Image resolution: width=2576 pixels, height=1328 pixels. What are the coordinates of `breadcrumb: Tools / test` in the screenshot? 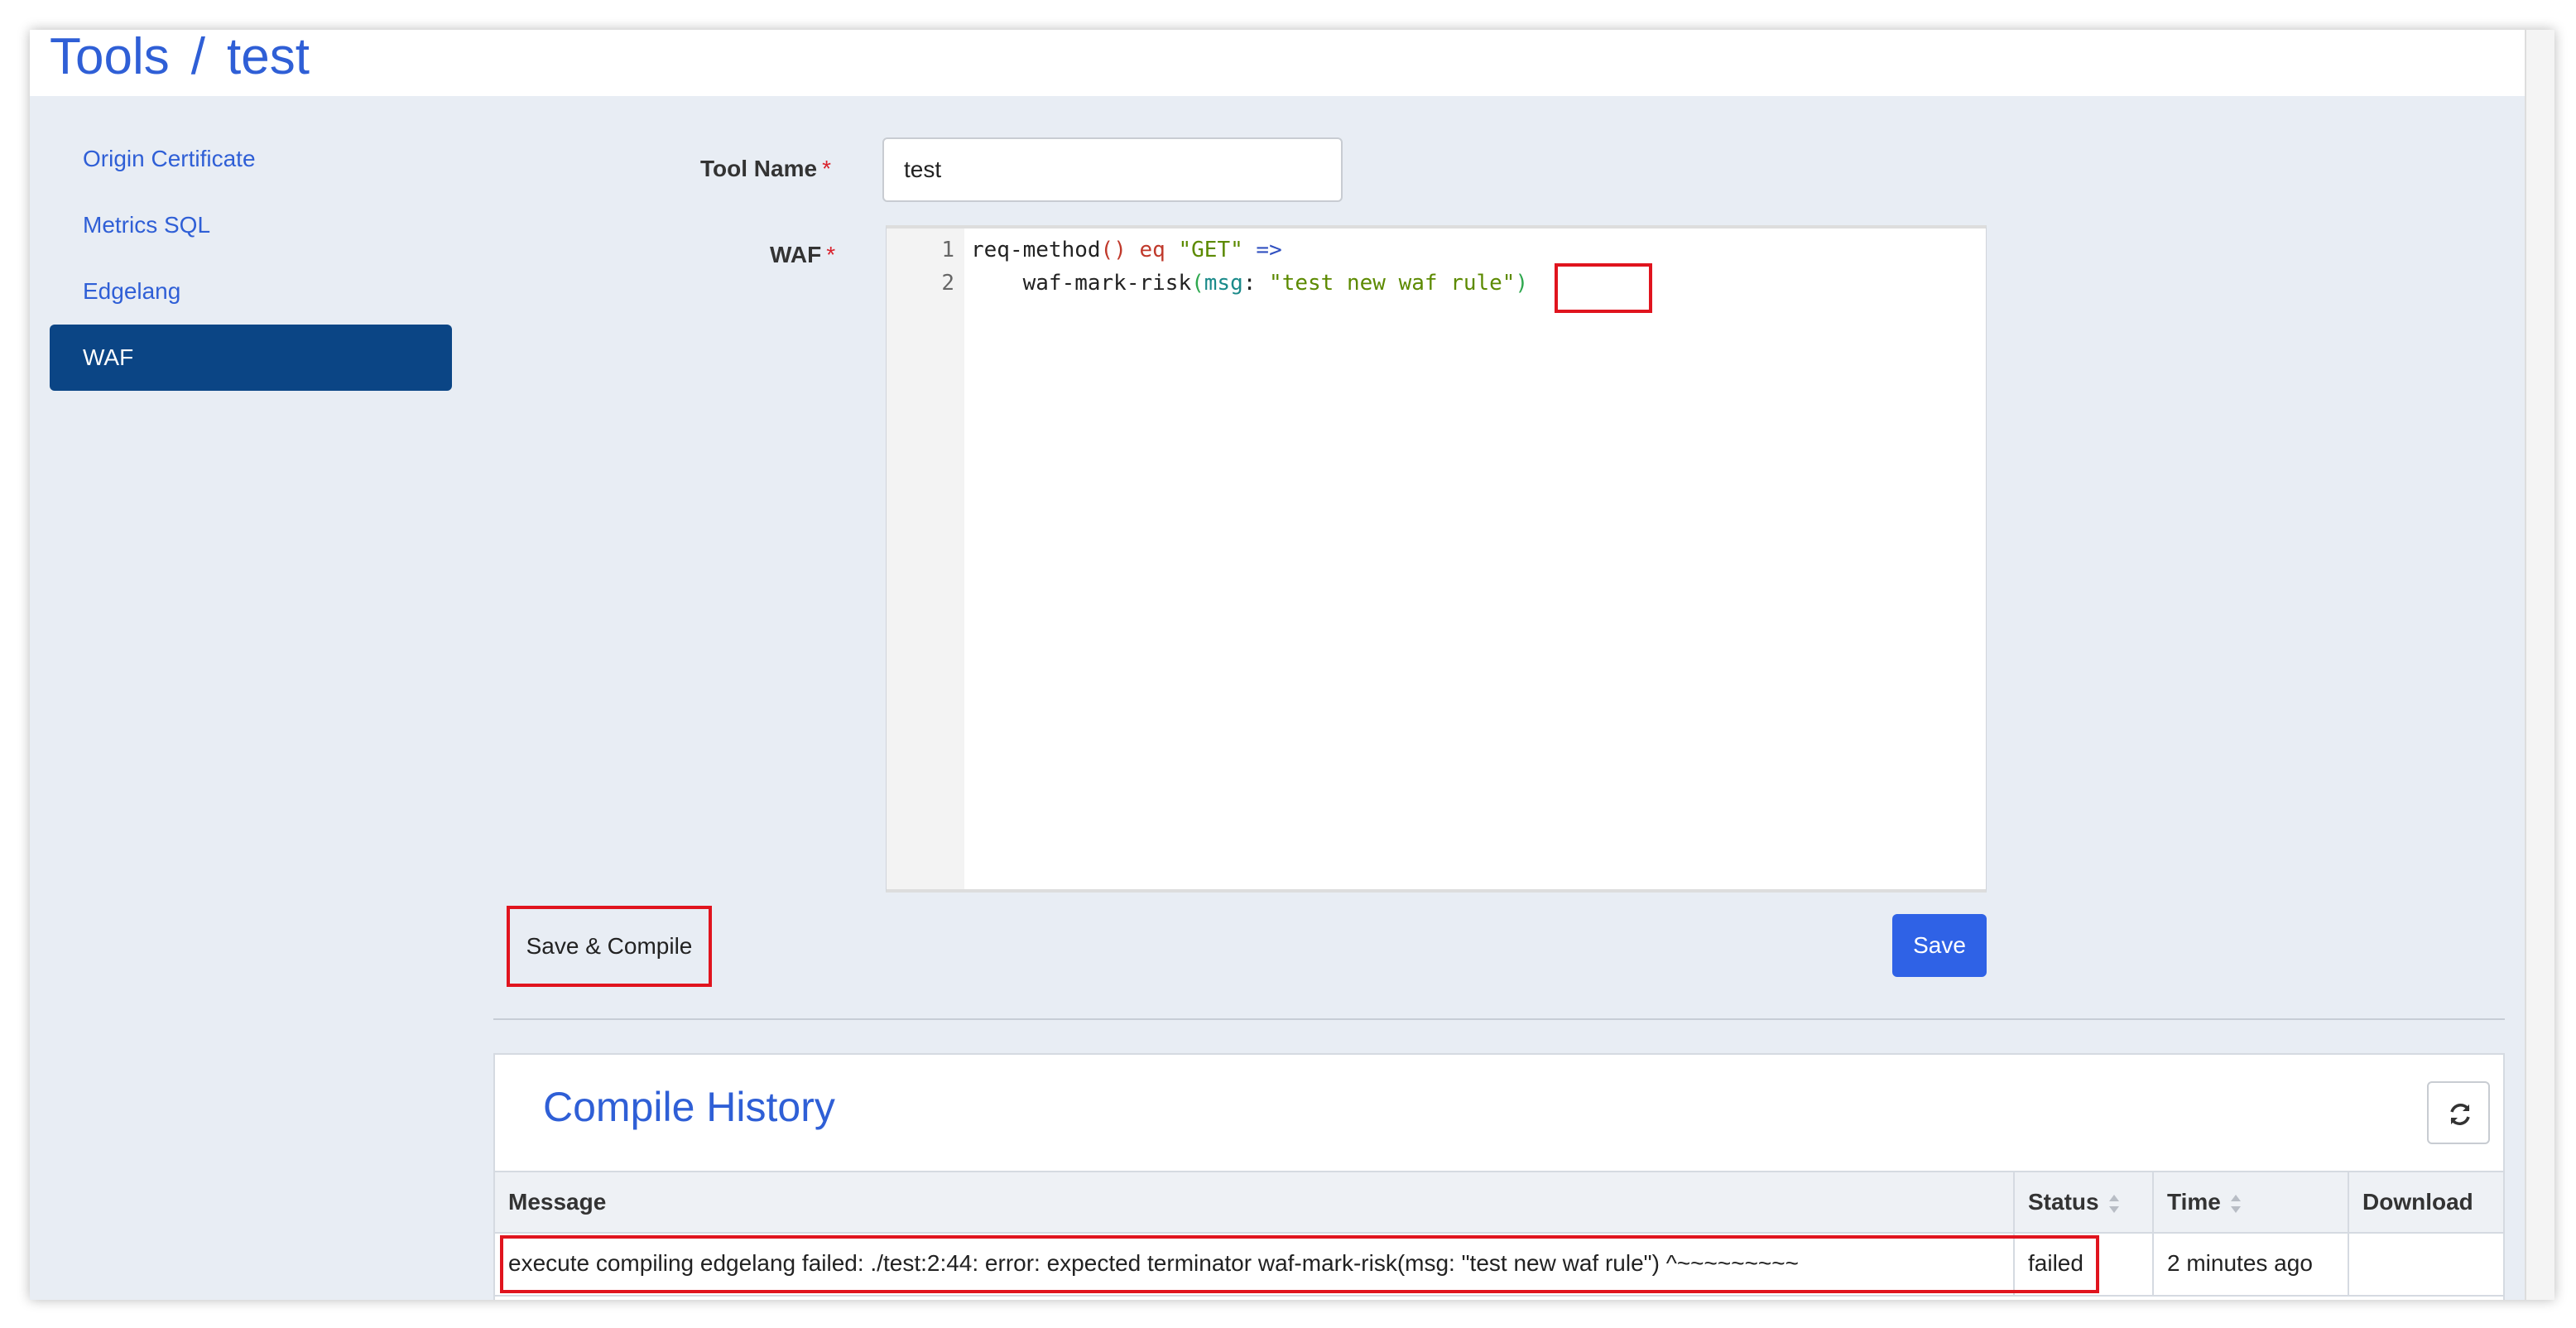 It's located at (180, 62).